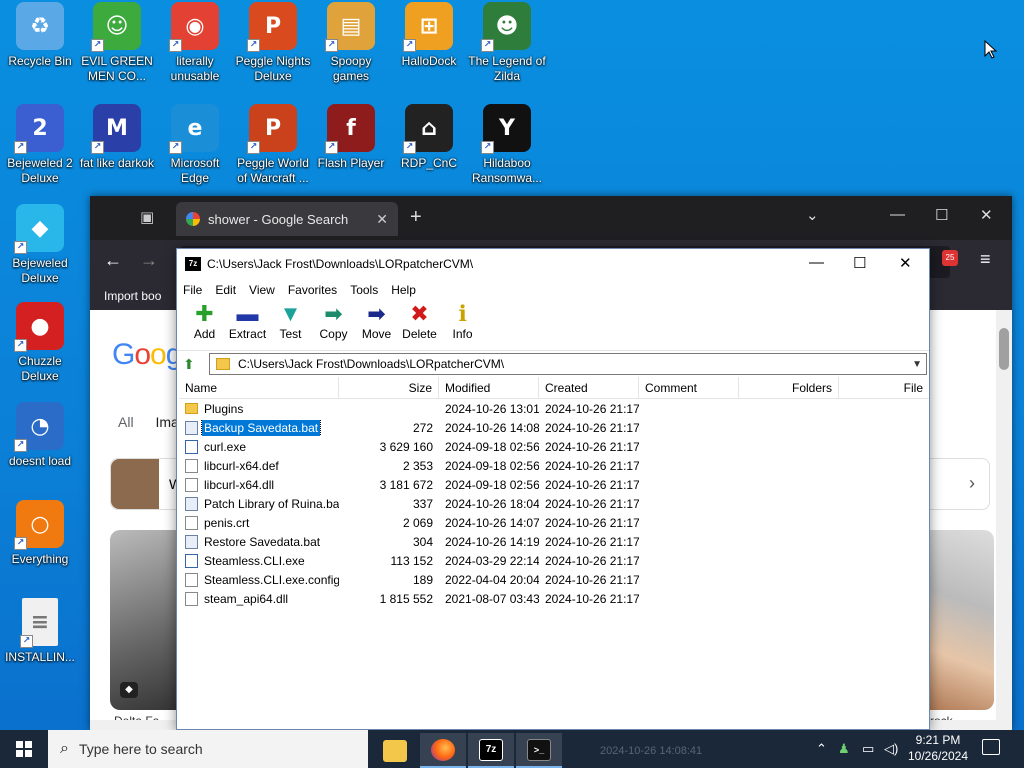 This screenshot has height=768, width=1024. What do you see at coordinates (462, 334) in the screenshot?
I see `toolbar-button-label: Info` at bounding box center [462, 334].